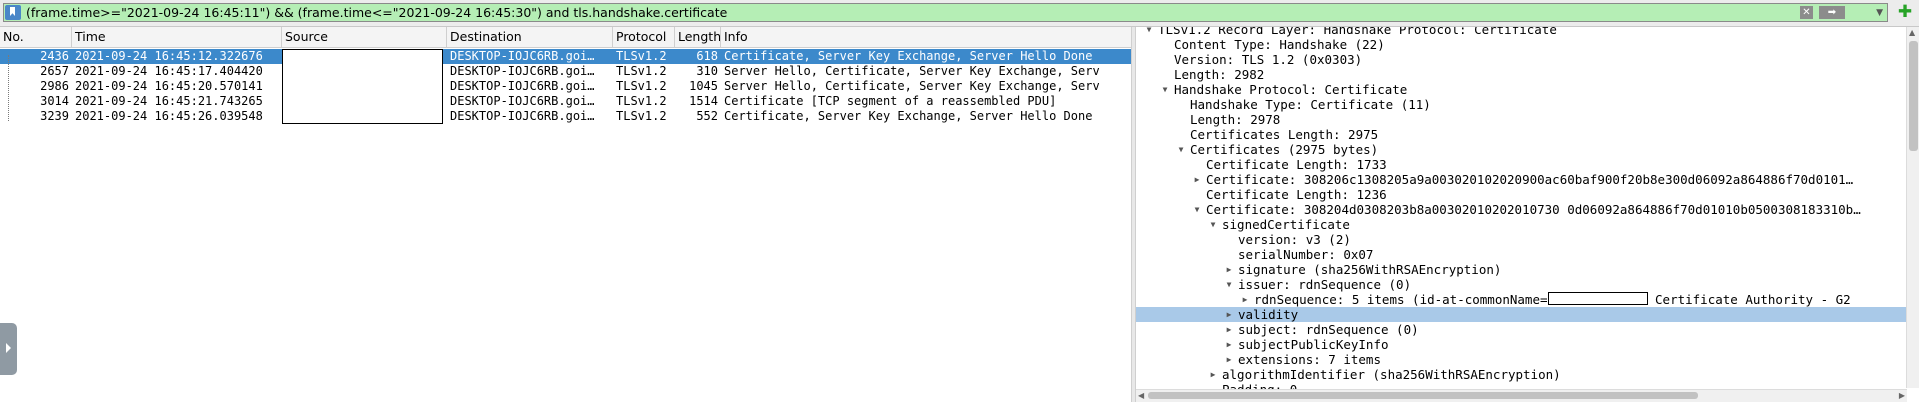  Describe the element at coordinates (1279, 44) in the screenshot. I see `tree-item-label: Content Type: Handshake (22)` at that location.